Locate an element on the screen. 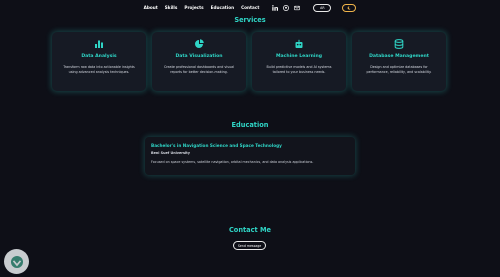 The image size is (500, 277). nav-link-projects: Projects is located at coordinates (193, 7).